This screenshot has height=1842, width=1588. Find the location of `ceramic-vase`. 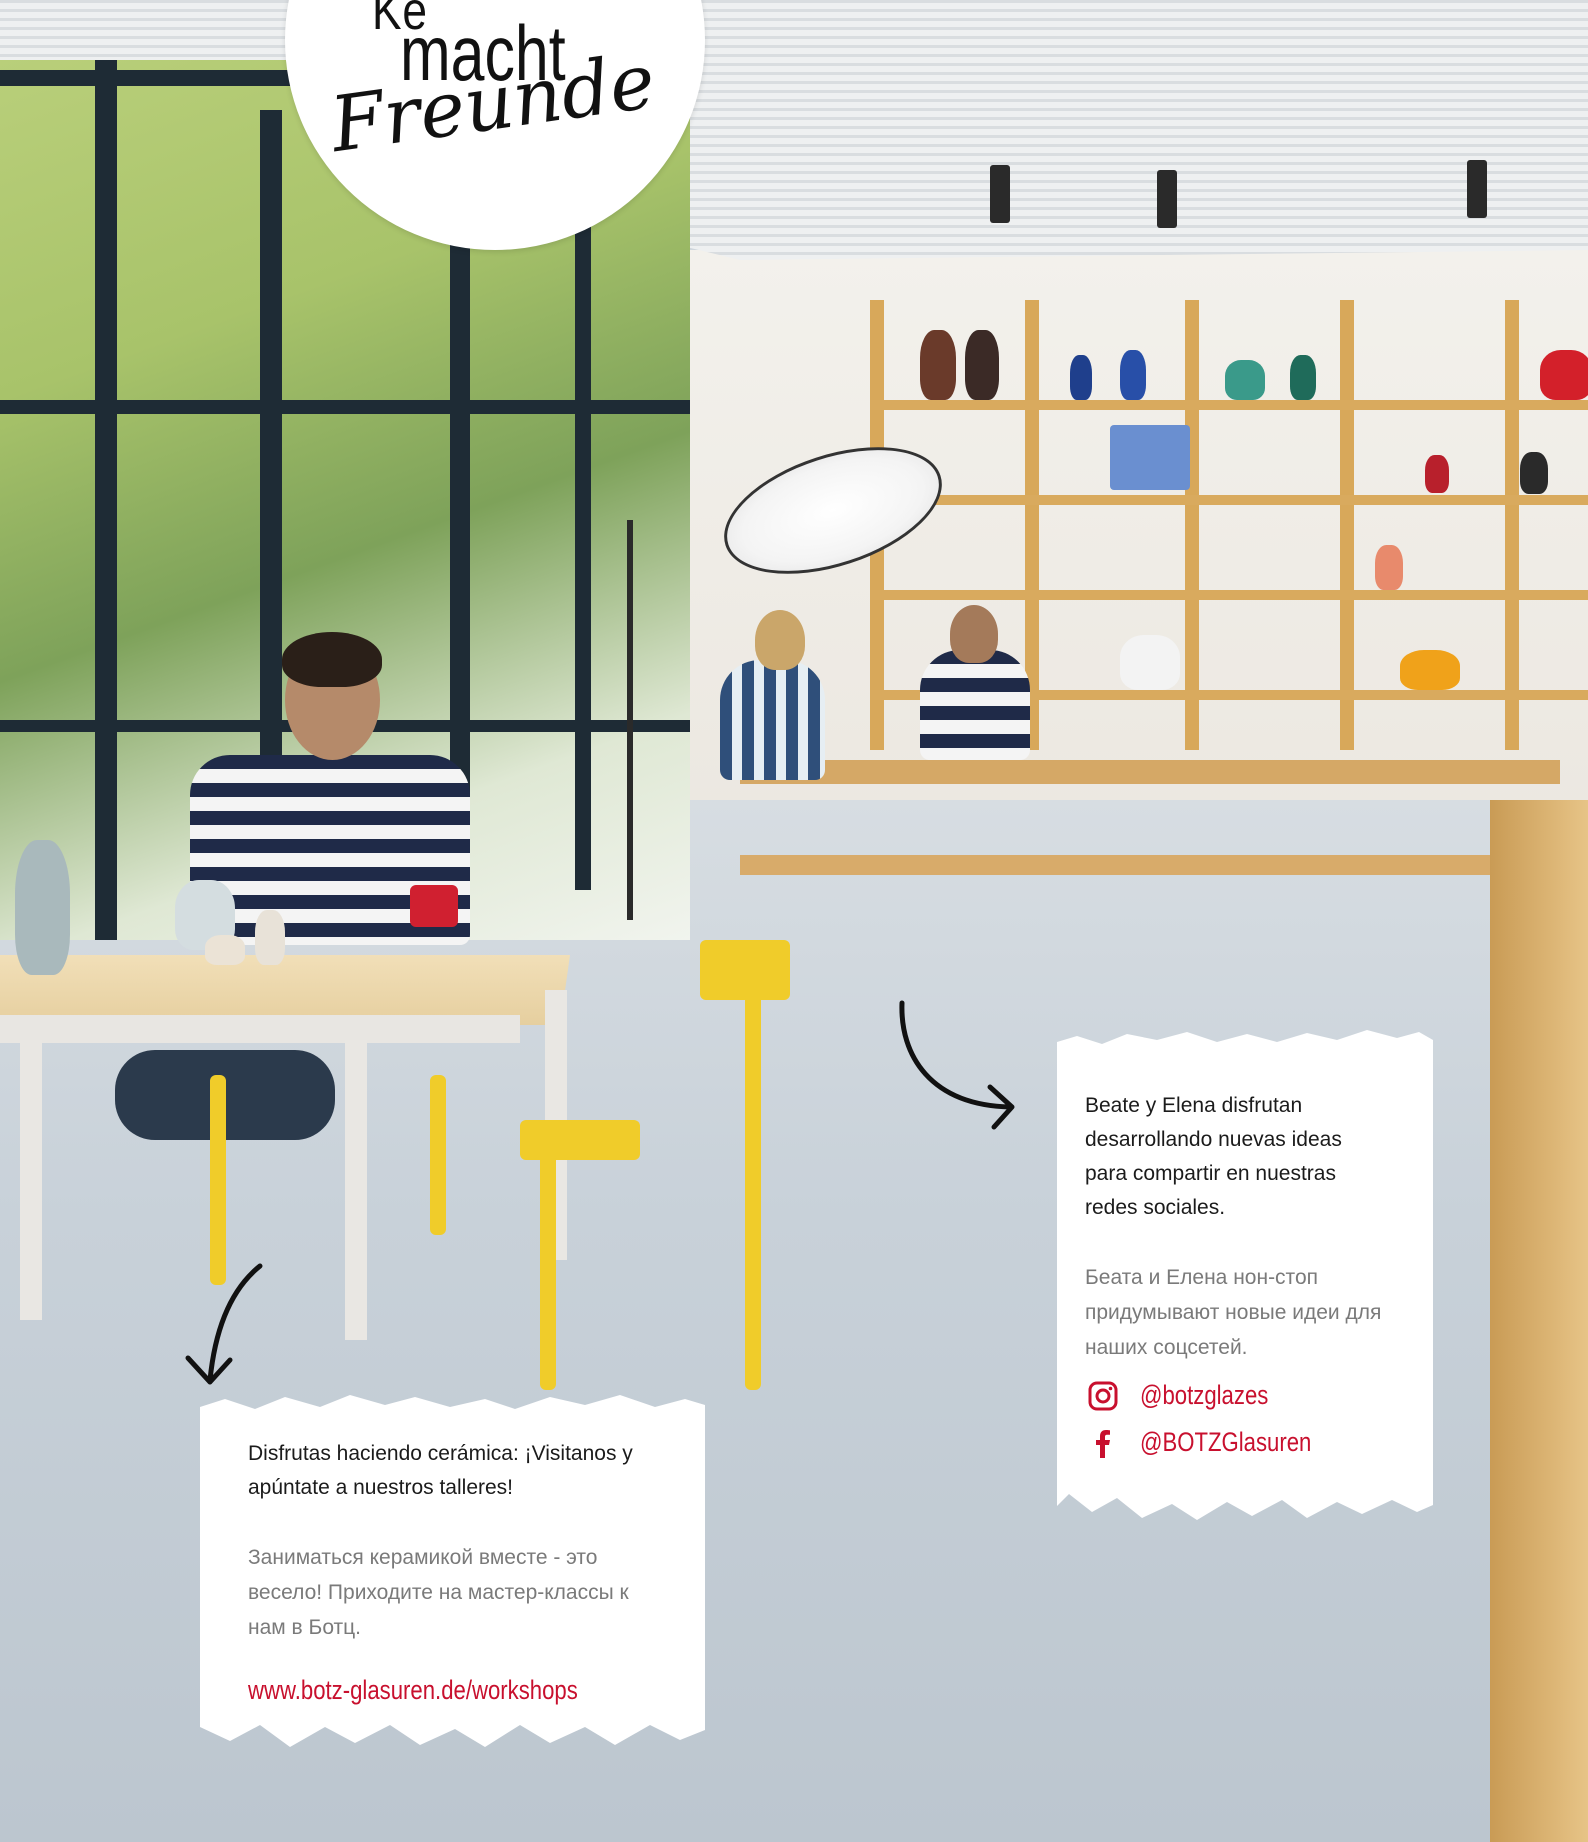

ceramic-vase is located at coordinates (42, 907).